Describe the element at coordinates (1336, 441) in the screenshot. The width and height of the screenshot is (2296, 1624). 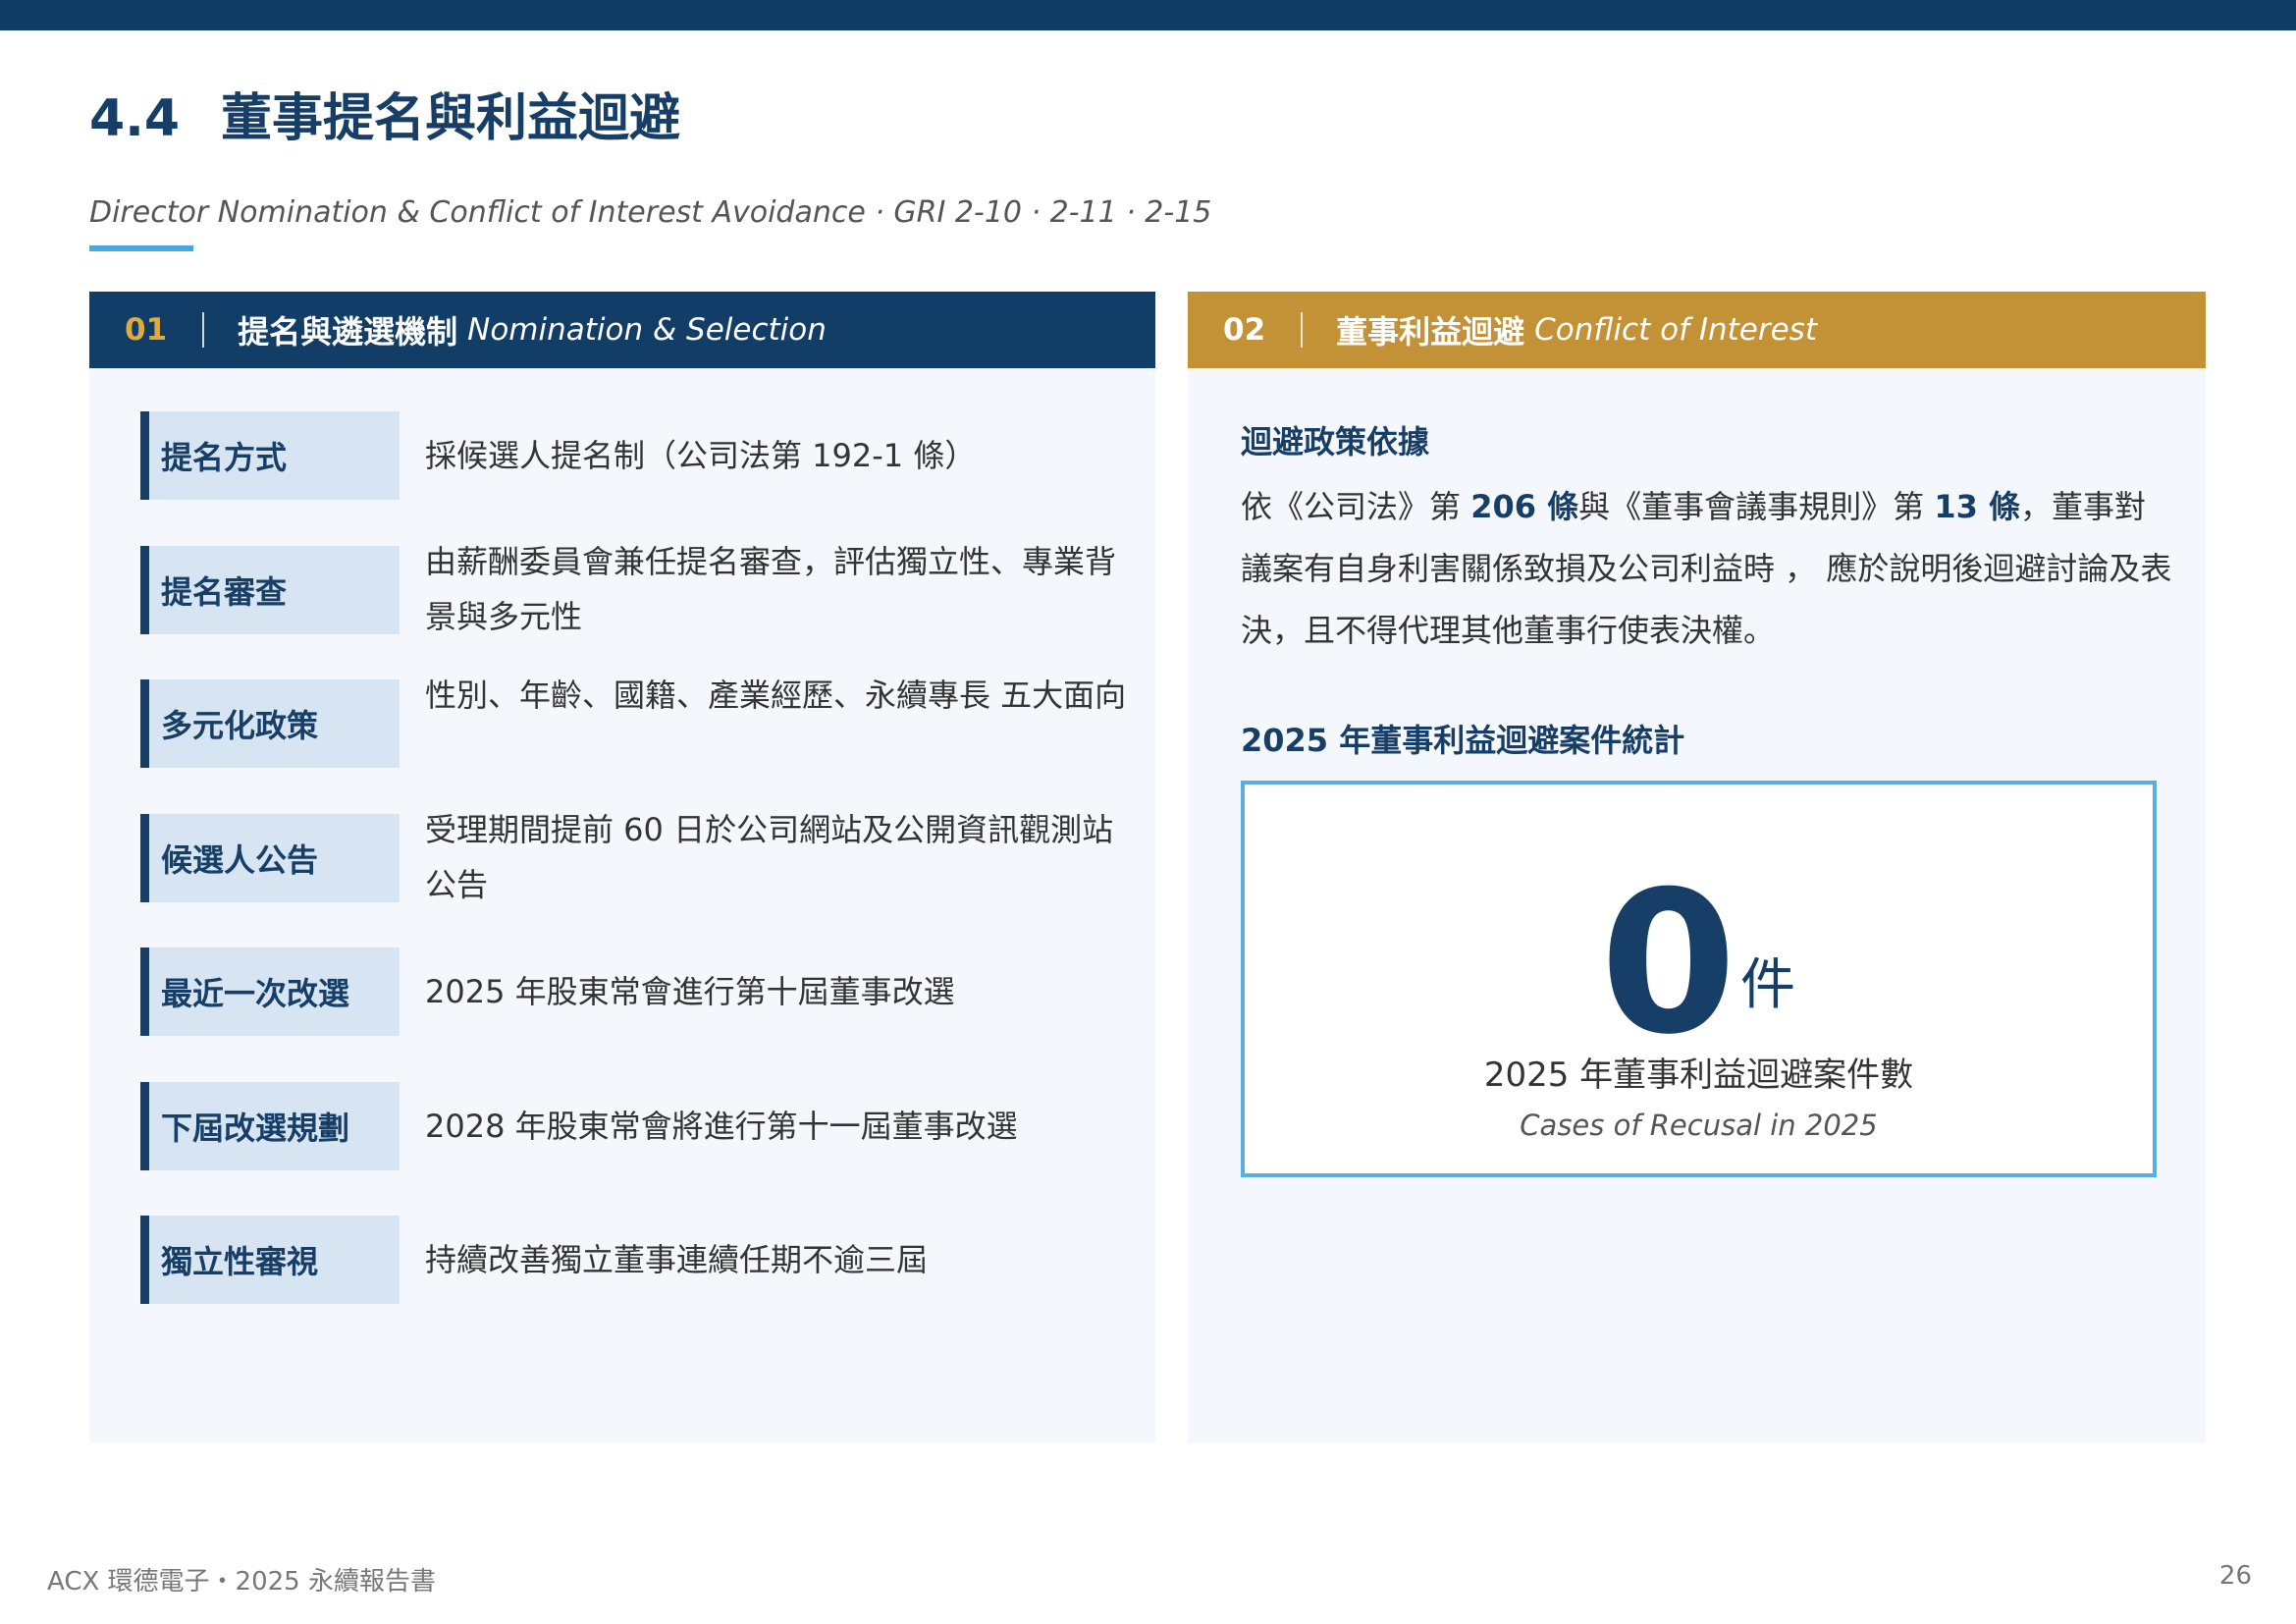
I see `policy-heading: 迴避政策依據` at that location.